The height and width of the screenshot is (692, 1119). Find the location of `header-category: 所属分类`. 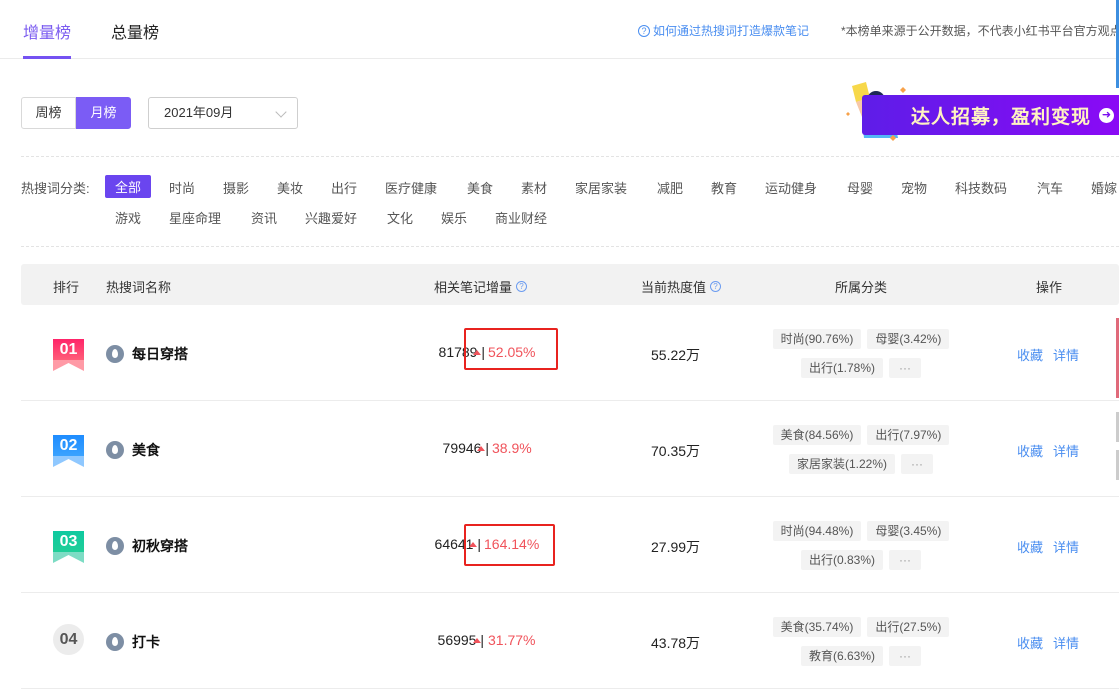

header-category: 所属分类 is located at coordinates (861, 287).